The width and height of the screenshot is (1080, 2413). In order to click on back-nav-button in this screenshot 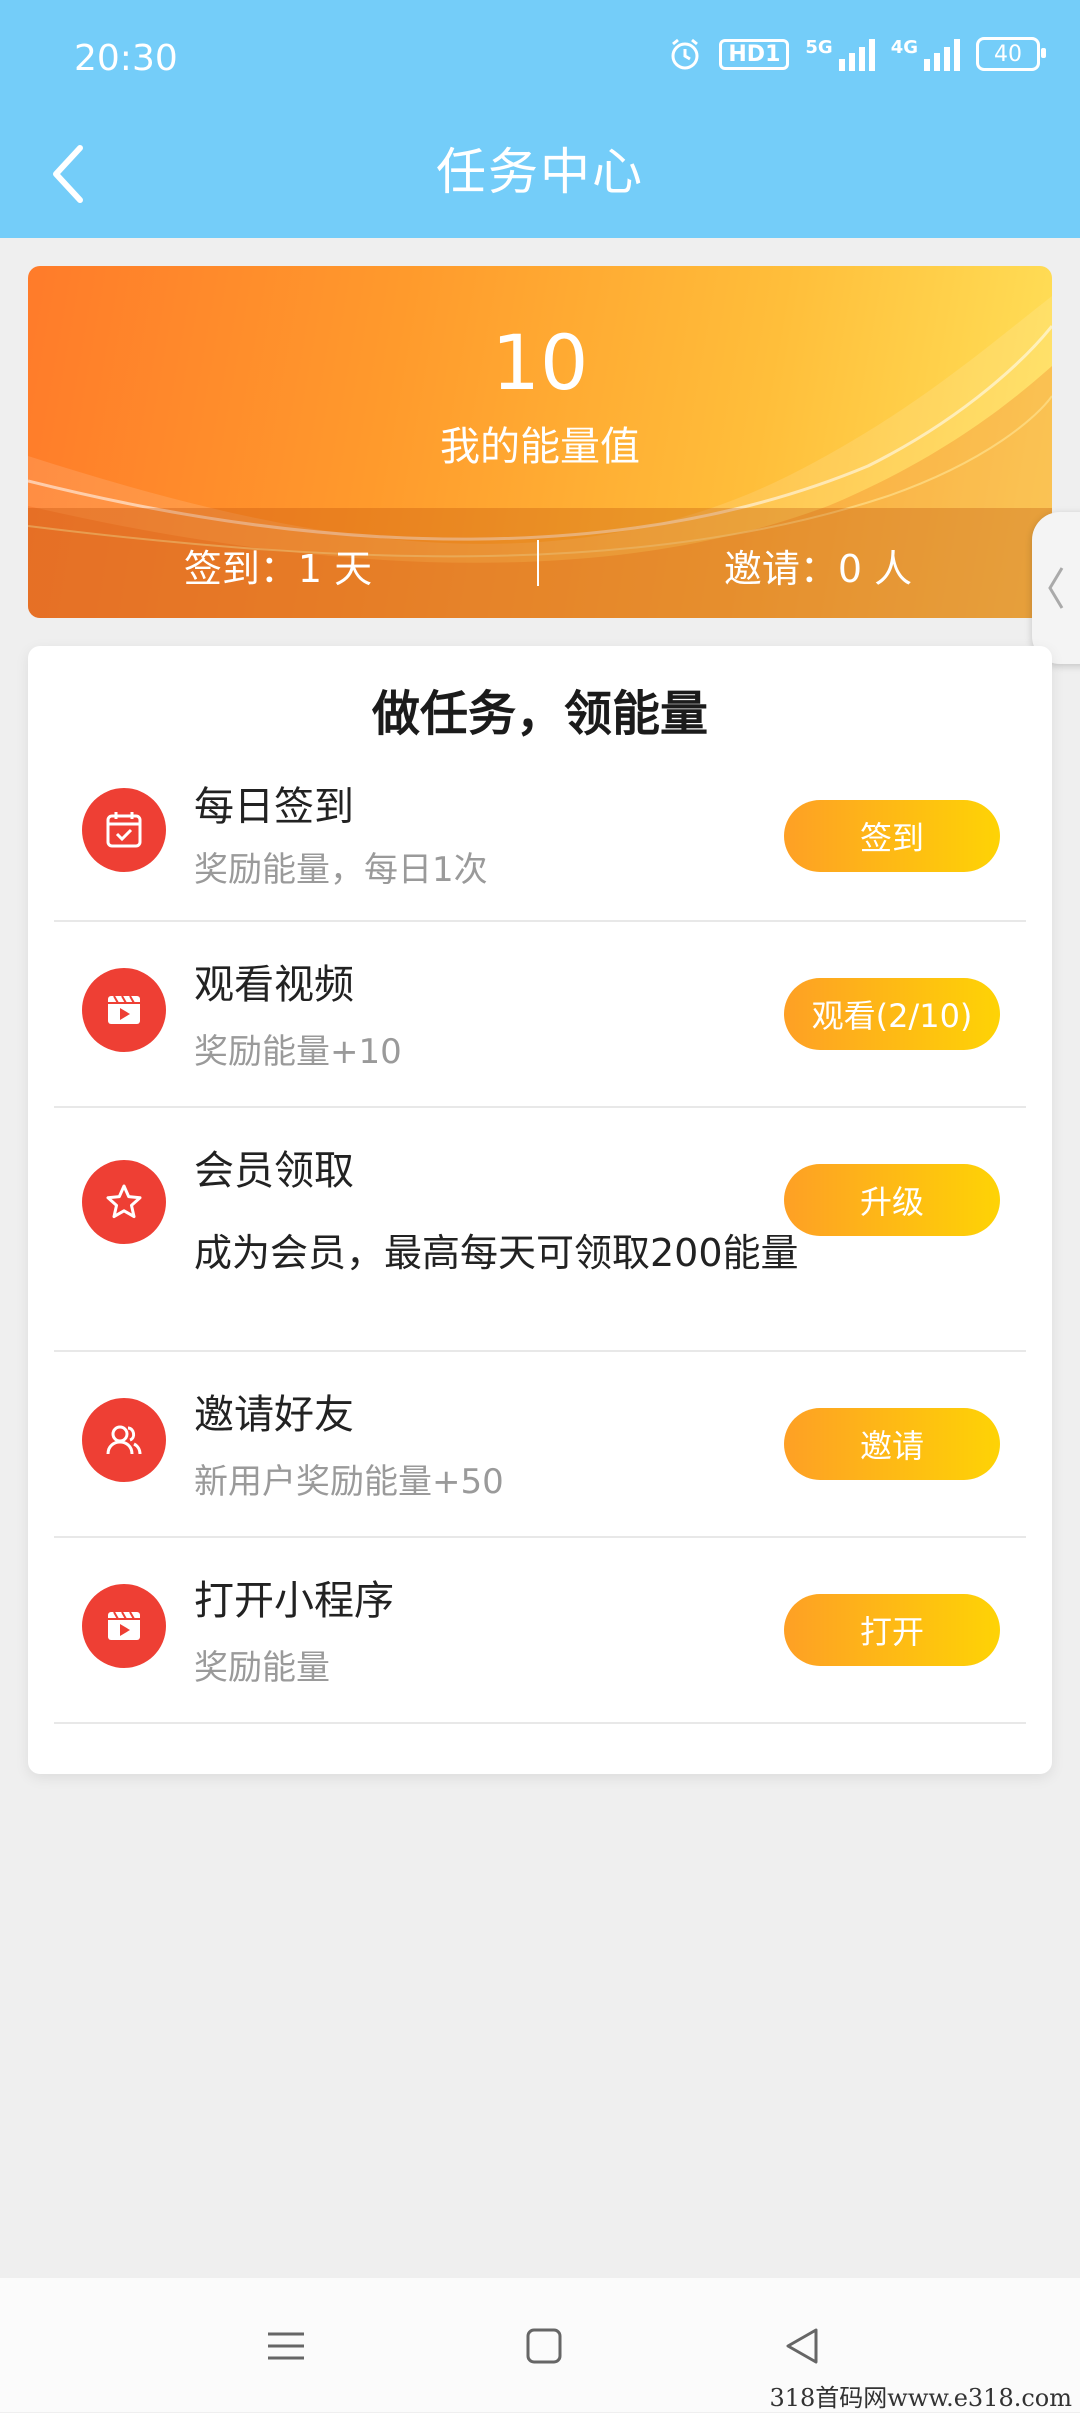, I will do `click(802, 2346)`.